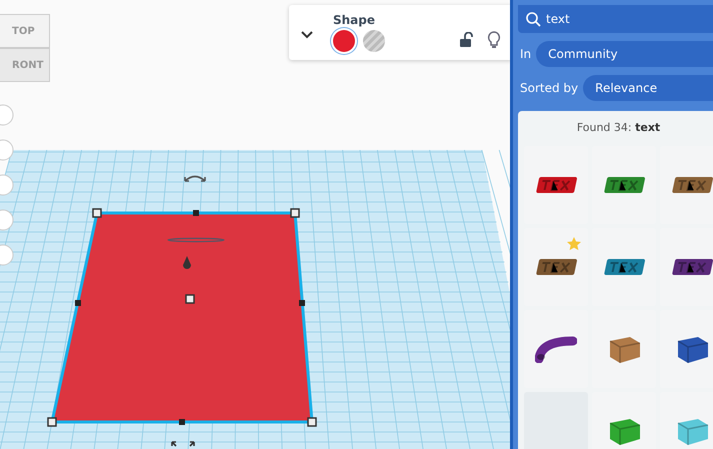 The image size is (713, 449). I want to click on results-count: Found 34: text, so click(619, 127).